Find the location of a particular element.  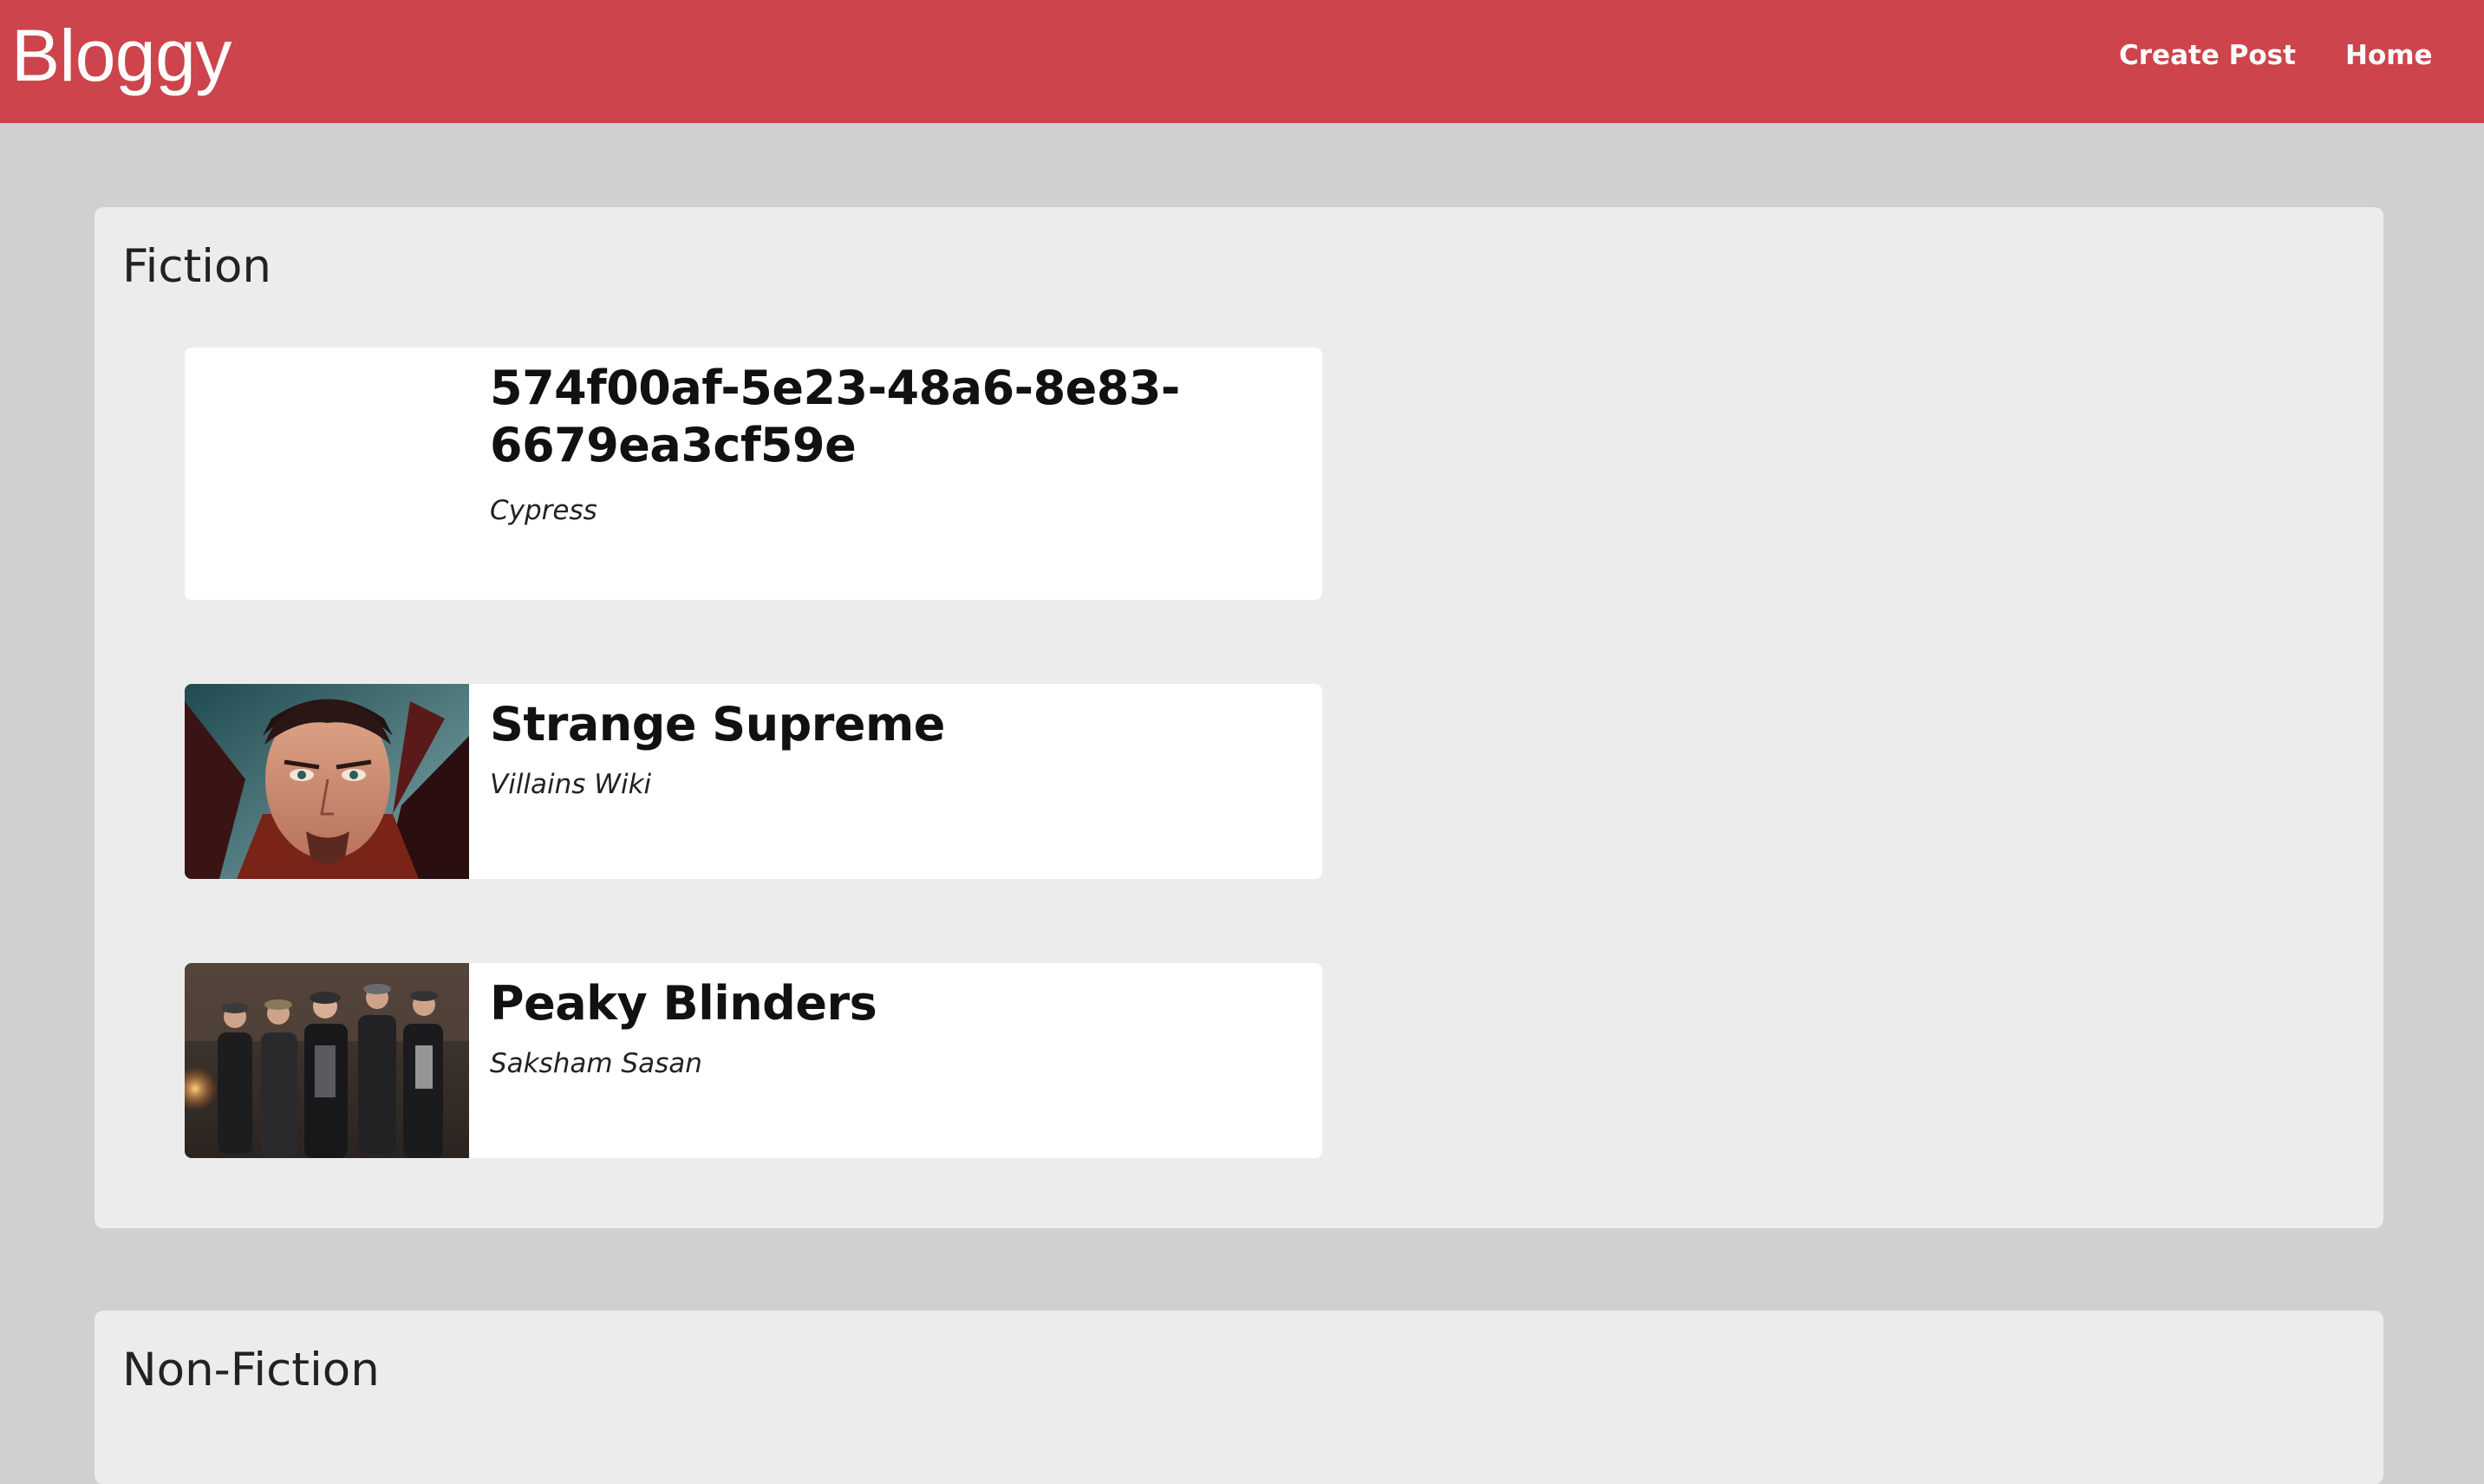

group-walking-image is located at coordinates (327, 1060).